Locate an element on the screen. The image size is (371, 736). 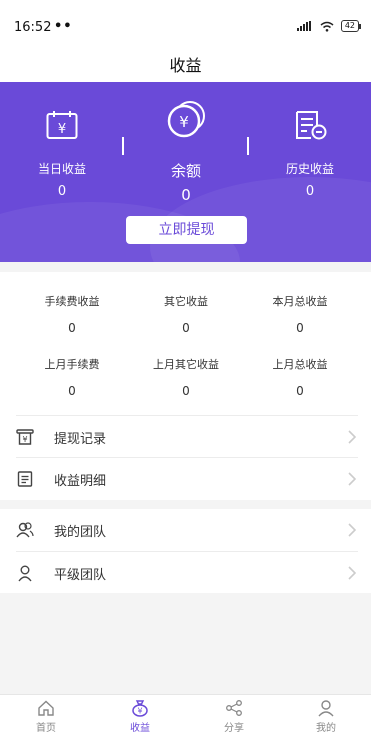
profile-icon is located at coordinates (326, 708).